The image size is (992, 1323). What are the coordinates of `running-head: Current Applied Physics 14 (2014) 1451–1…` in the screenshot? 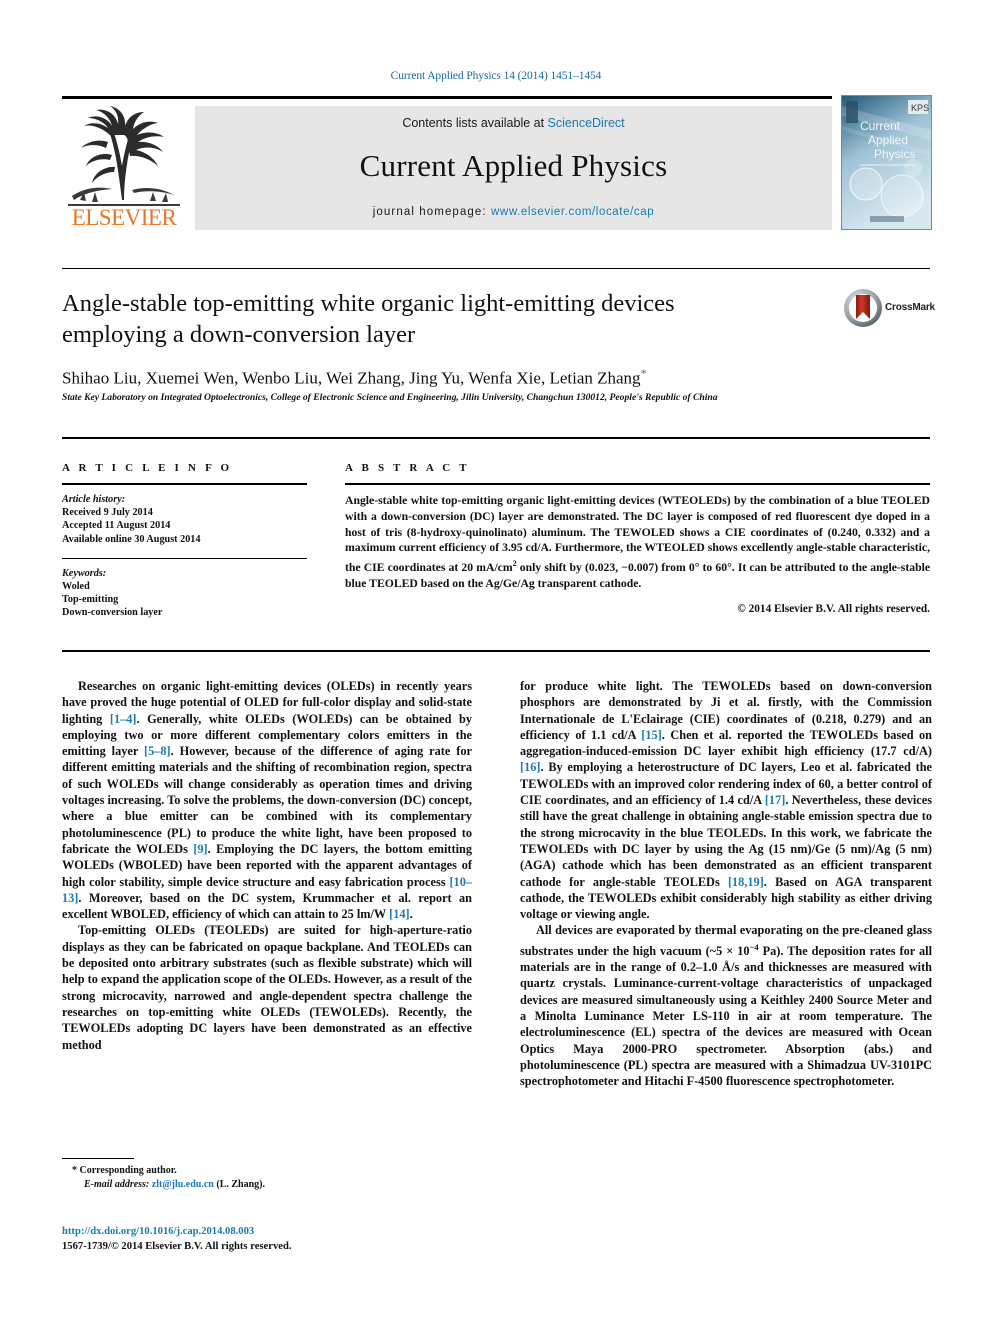 It's located at (496, 76).